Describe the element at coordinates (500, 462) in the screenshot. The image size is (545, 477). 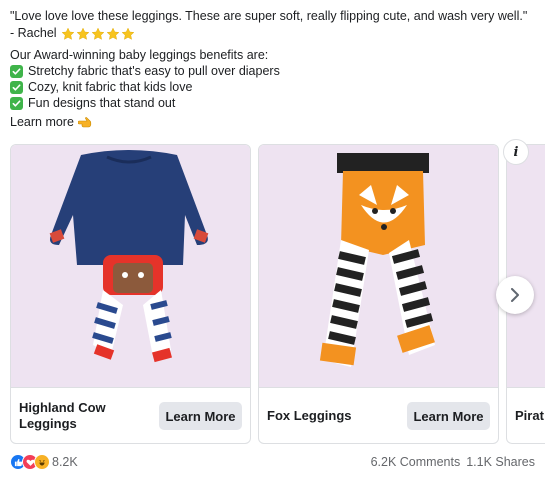
I see `shares-count: 1.1K Shares` at that location.